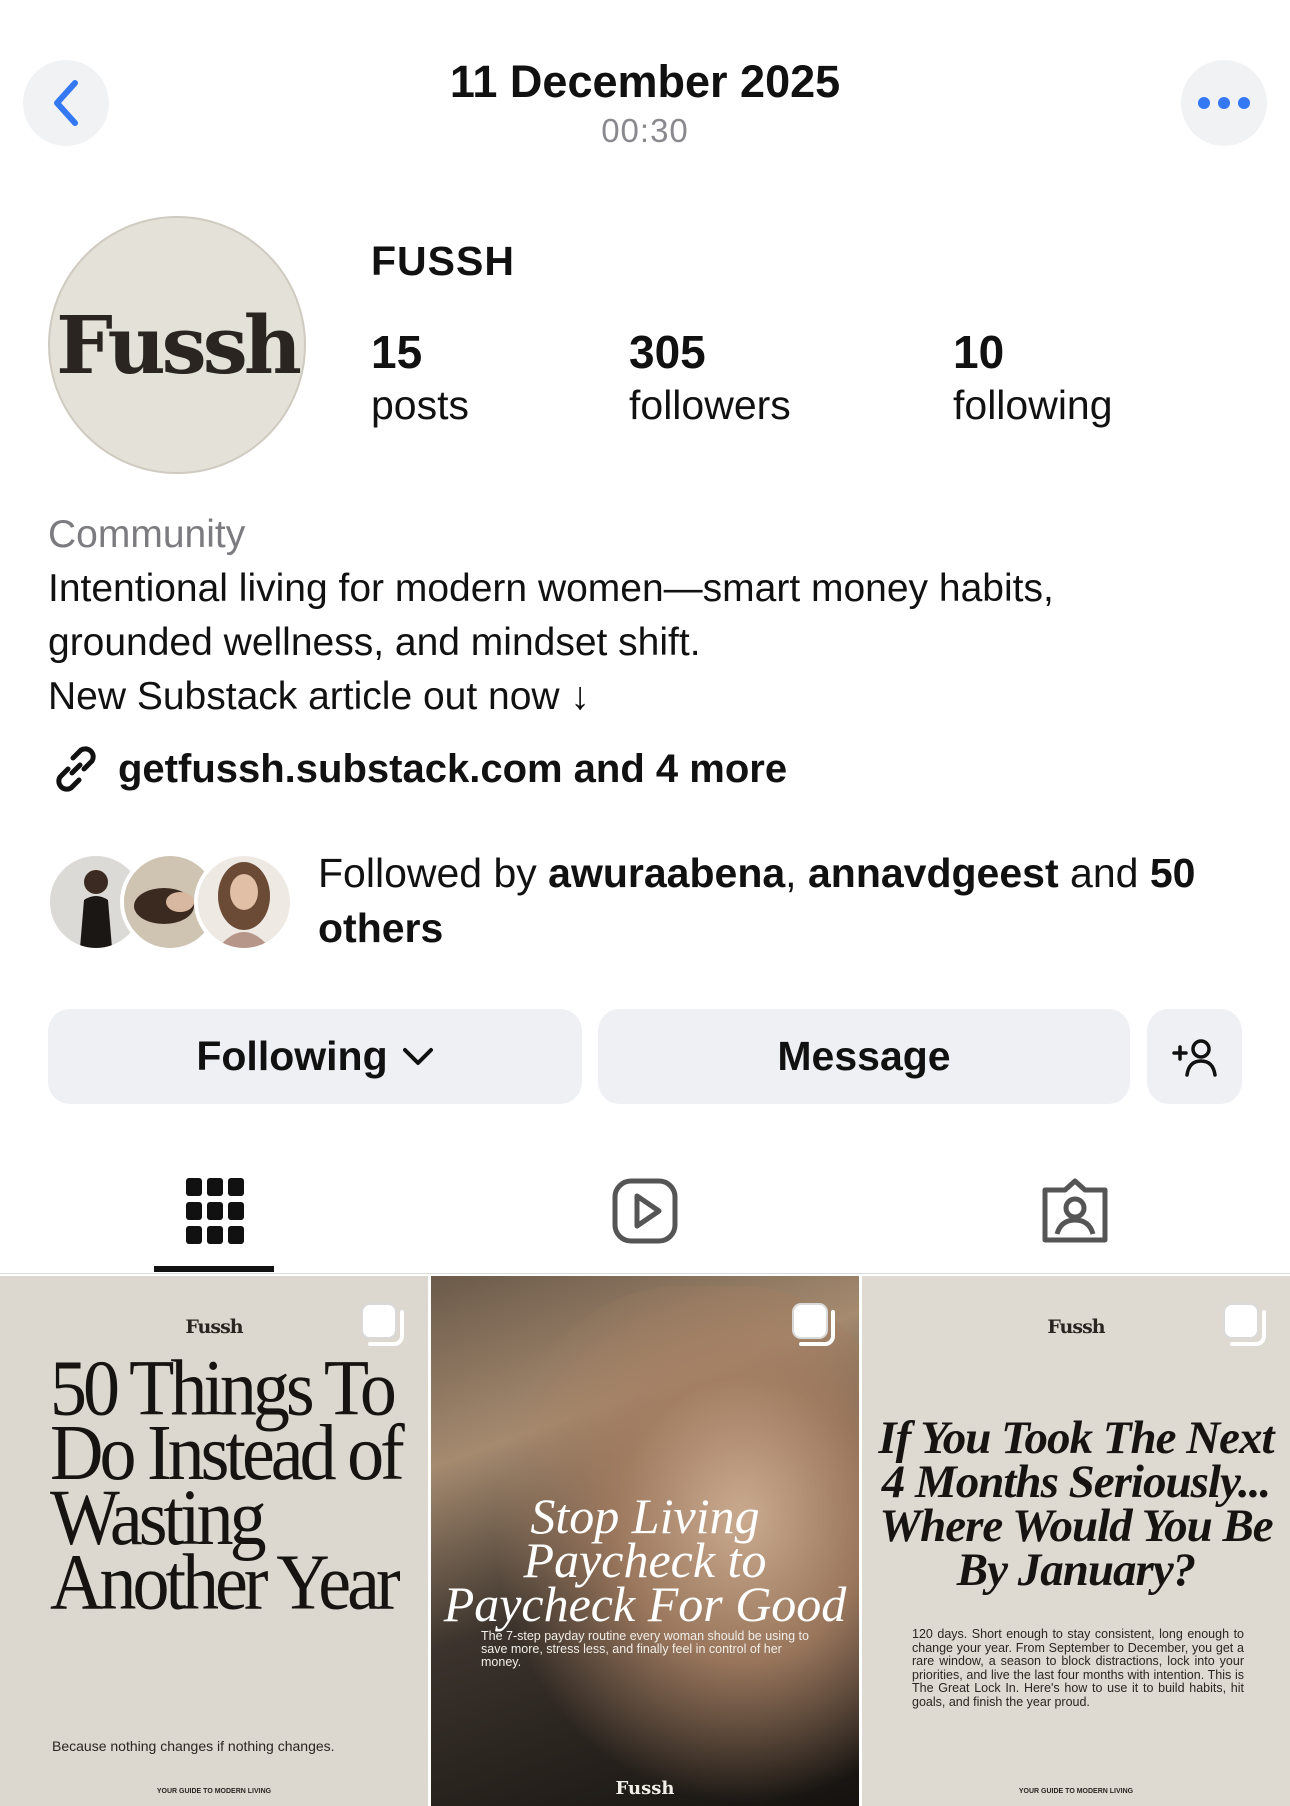 The height and width of the screenshot is (1806, 1290). What do you see at coordinates (1033, 379) in the screenshot?
I see `stat-following: 10 following` at bounding box center [1033, 379].